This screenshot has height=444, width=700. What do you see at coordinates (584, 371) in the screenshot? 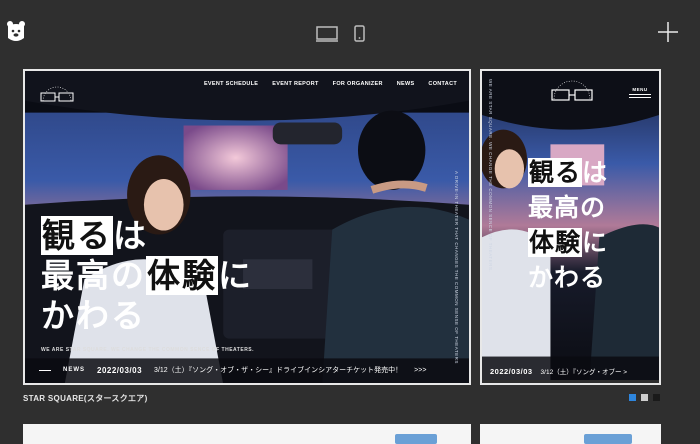
I see `news-headline: 3/12（土）『ソング・オブー >` at bounding box center [584, 371].